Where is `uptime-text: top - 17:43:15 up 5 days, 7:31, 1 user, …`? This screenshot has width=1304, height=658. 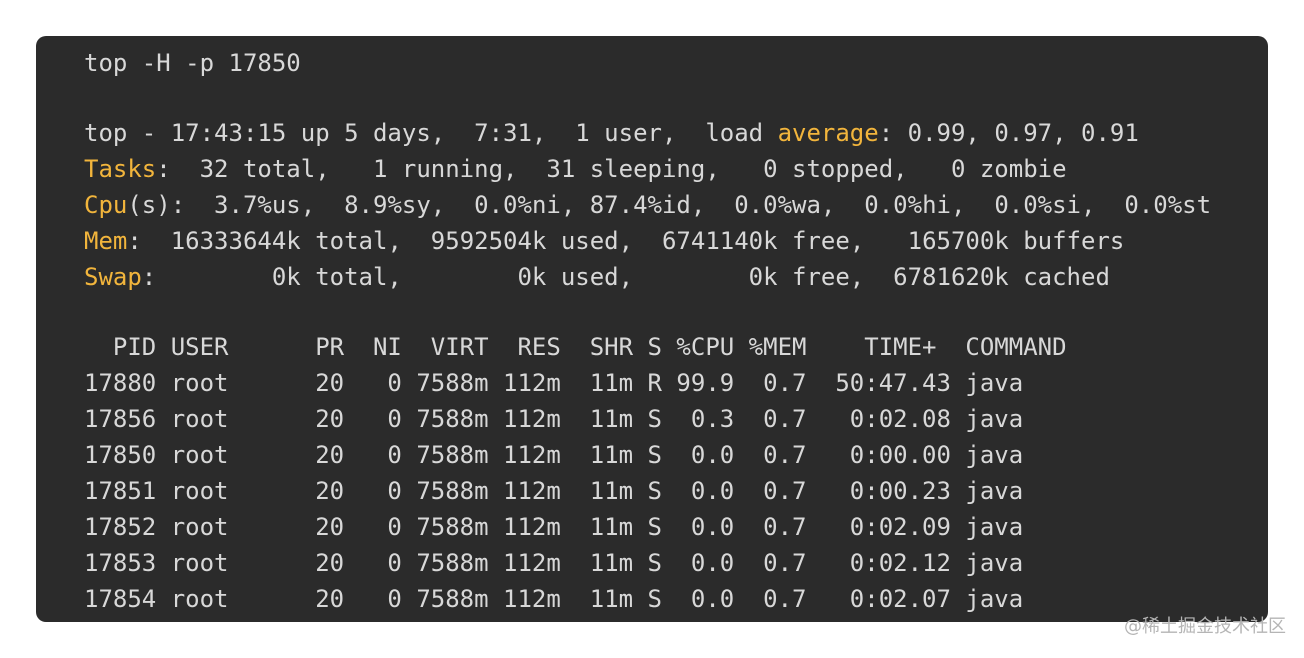
uptime-text: top - 17:43:15 up 5 days, 7:31, 1 user, … is located at coordinates (431, 133).